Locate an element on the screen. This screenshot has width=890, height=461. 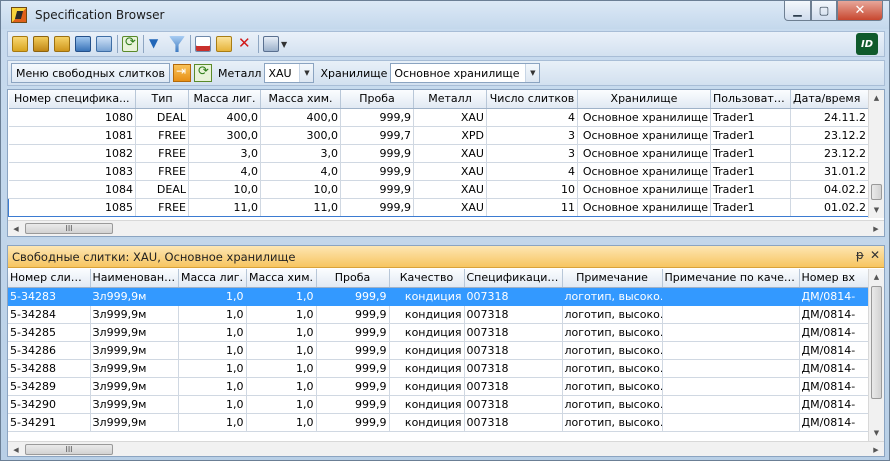
print-dropdown-icon: ▼ is located at coordinates (284, 44).